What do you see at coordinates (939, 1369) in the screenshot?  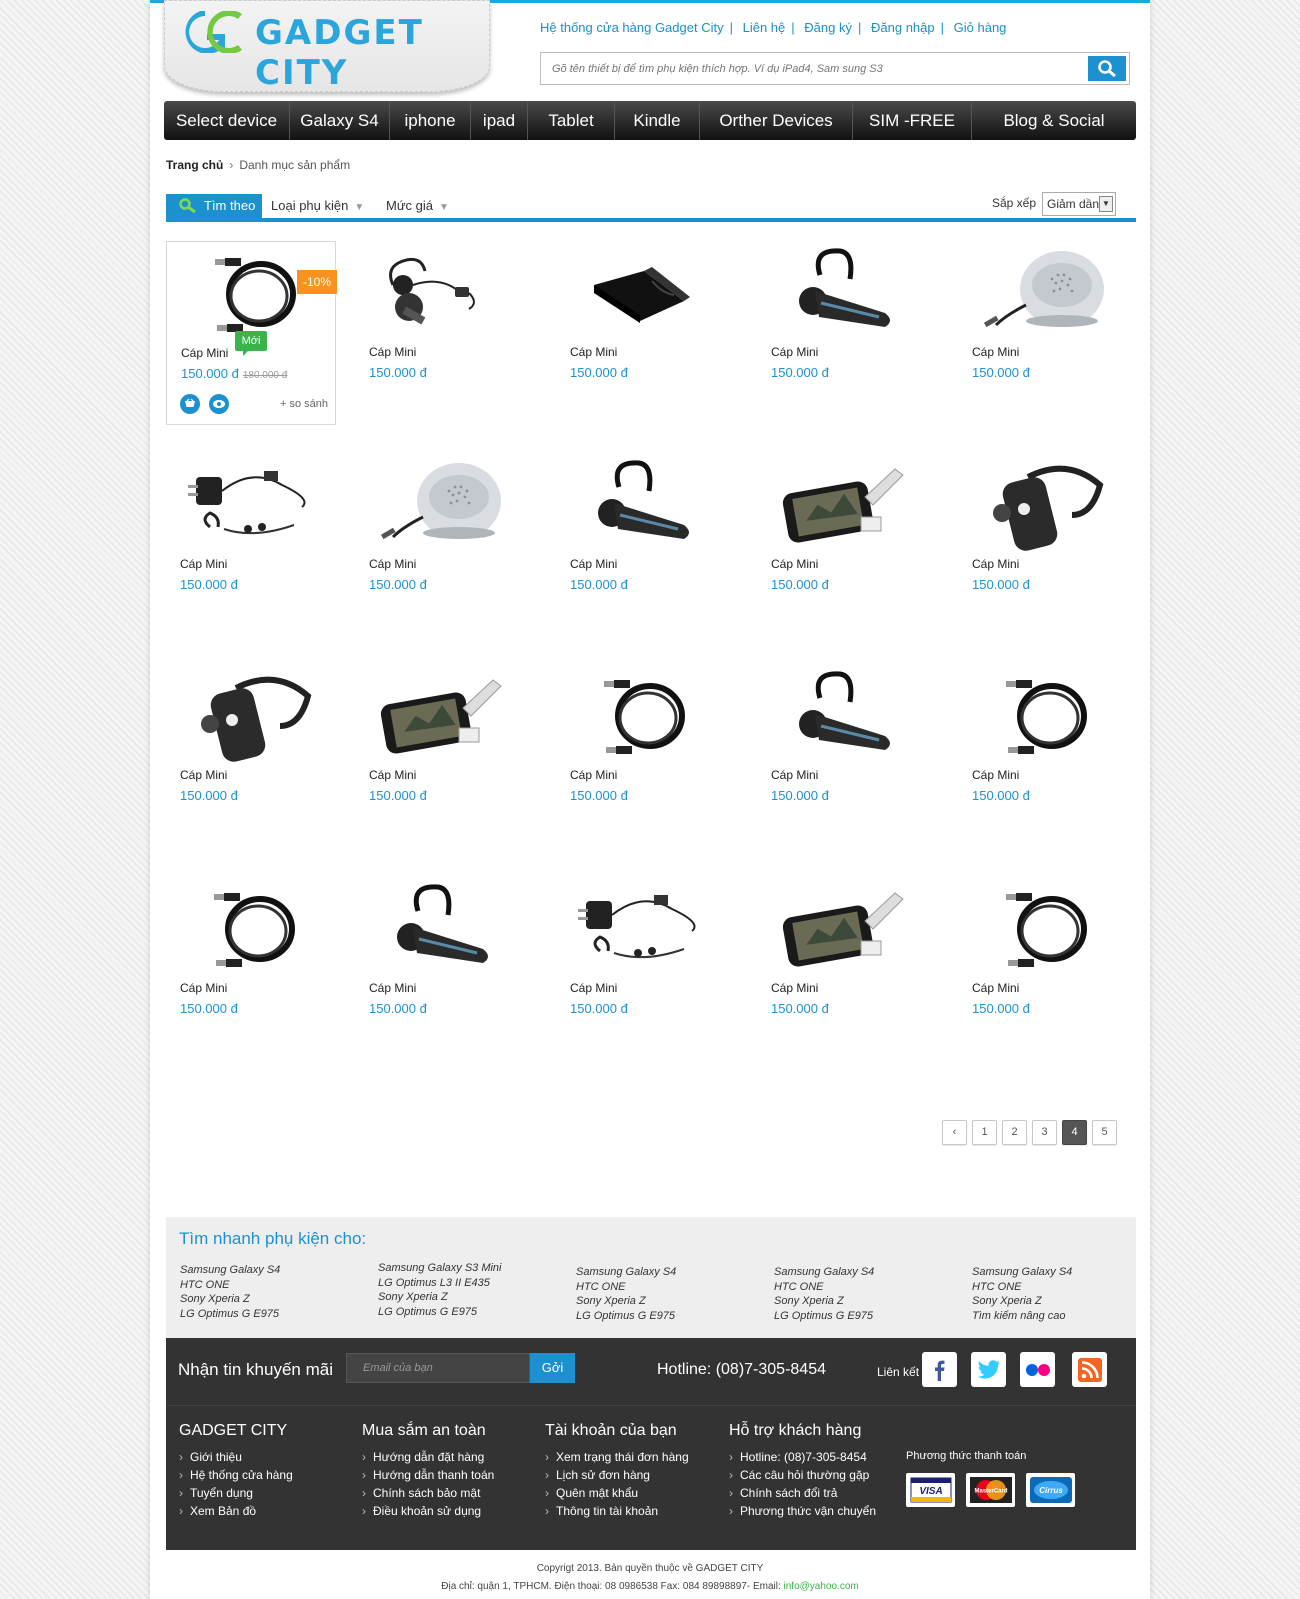 I see `facebook-icon` at bounding box center [939, 1369].